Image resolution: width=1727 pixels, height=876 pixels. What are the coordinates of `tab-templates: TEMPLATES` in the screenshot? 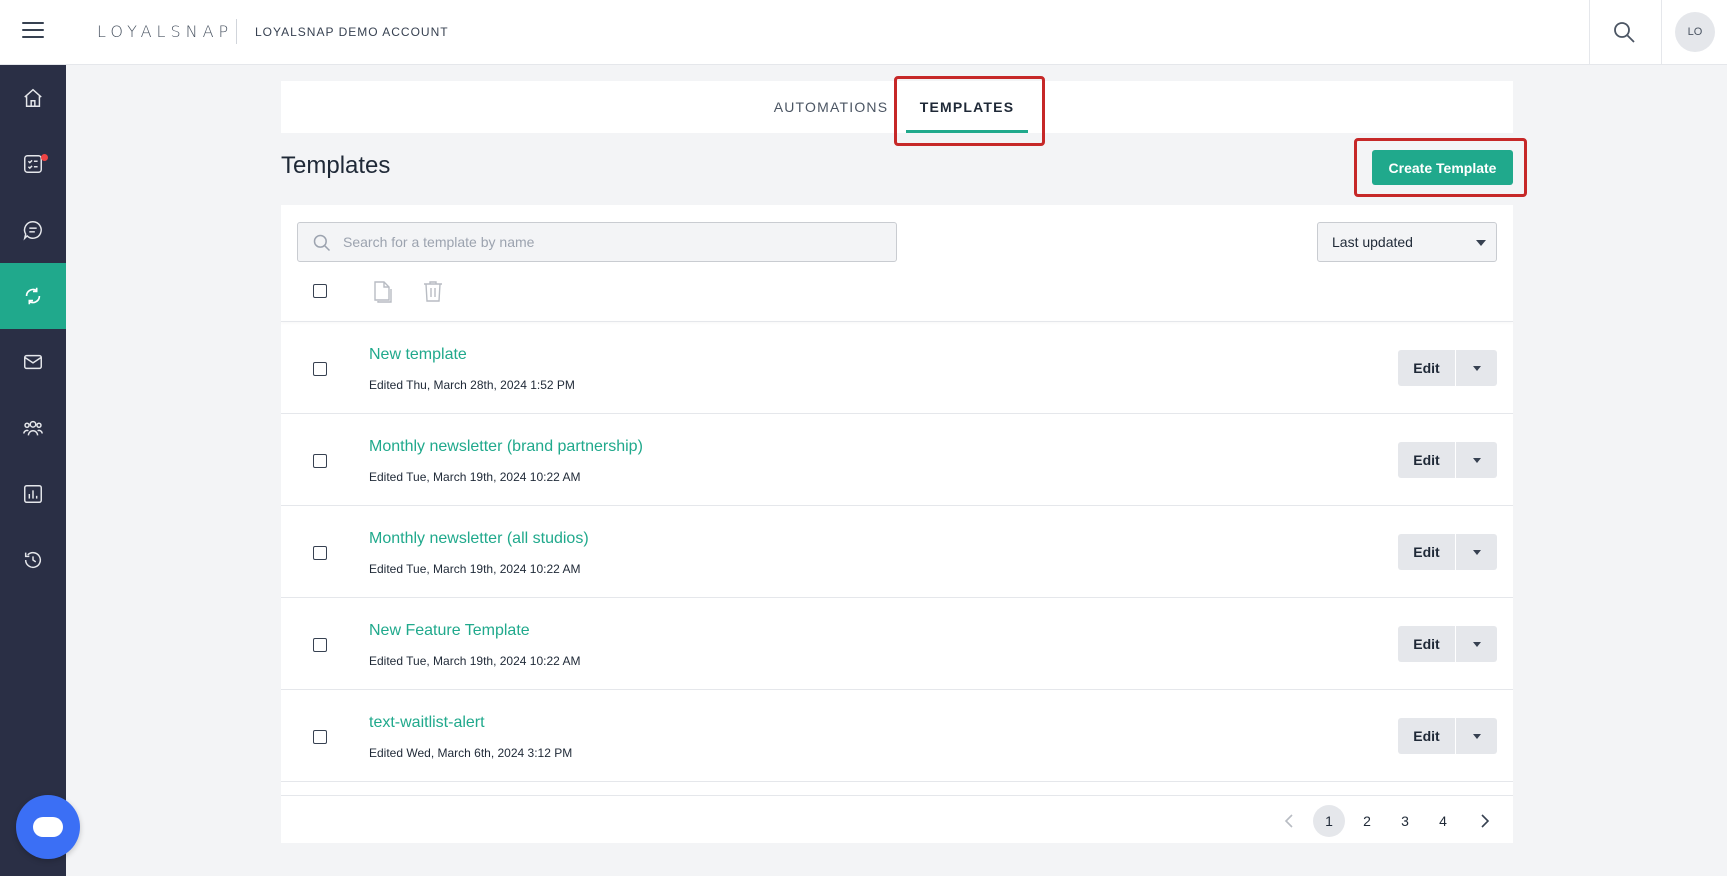 It's located at (967, 107).